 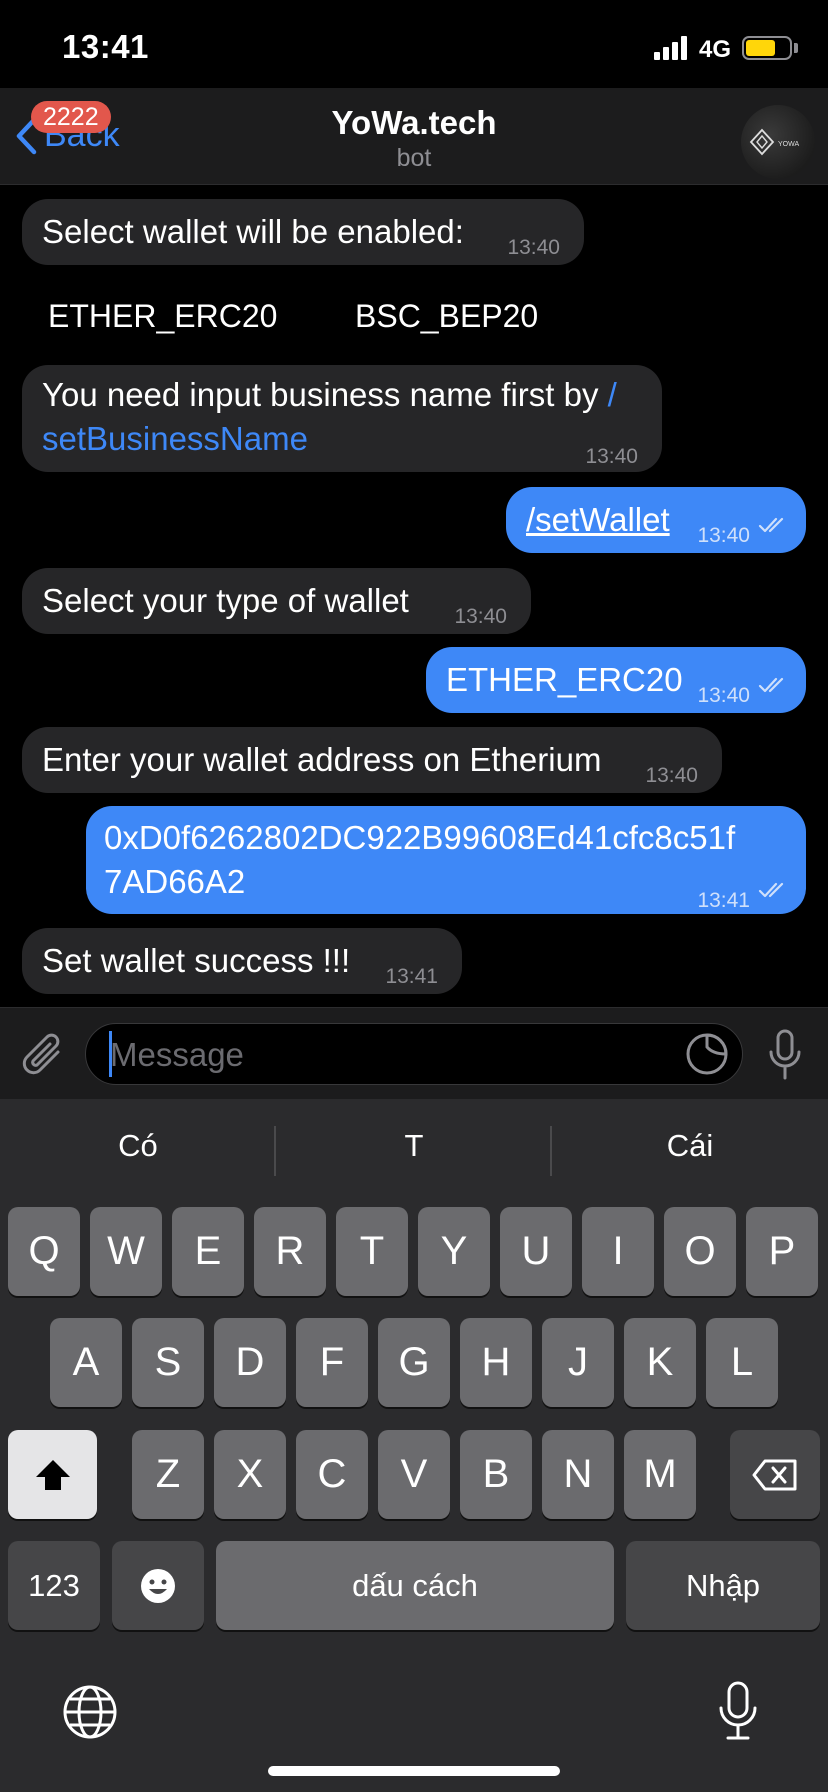 What do you see at coordinates (322, 759) in the screenshot?
I see `message-text: Enter your wallet address on Etherium` at bounding box center [322, 759].